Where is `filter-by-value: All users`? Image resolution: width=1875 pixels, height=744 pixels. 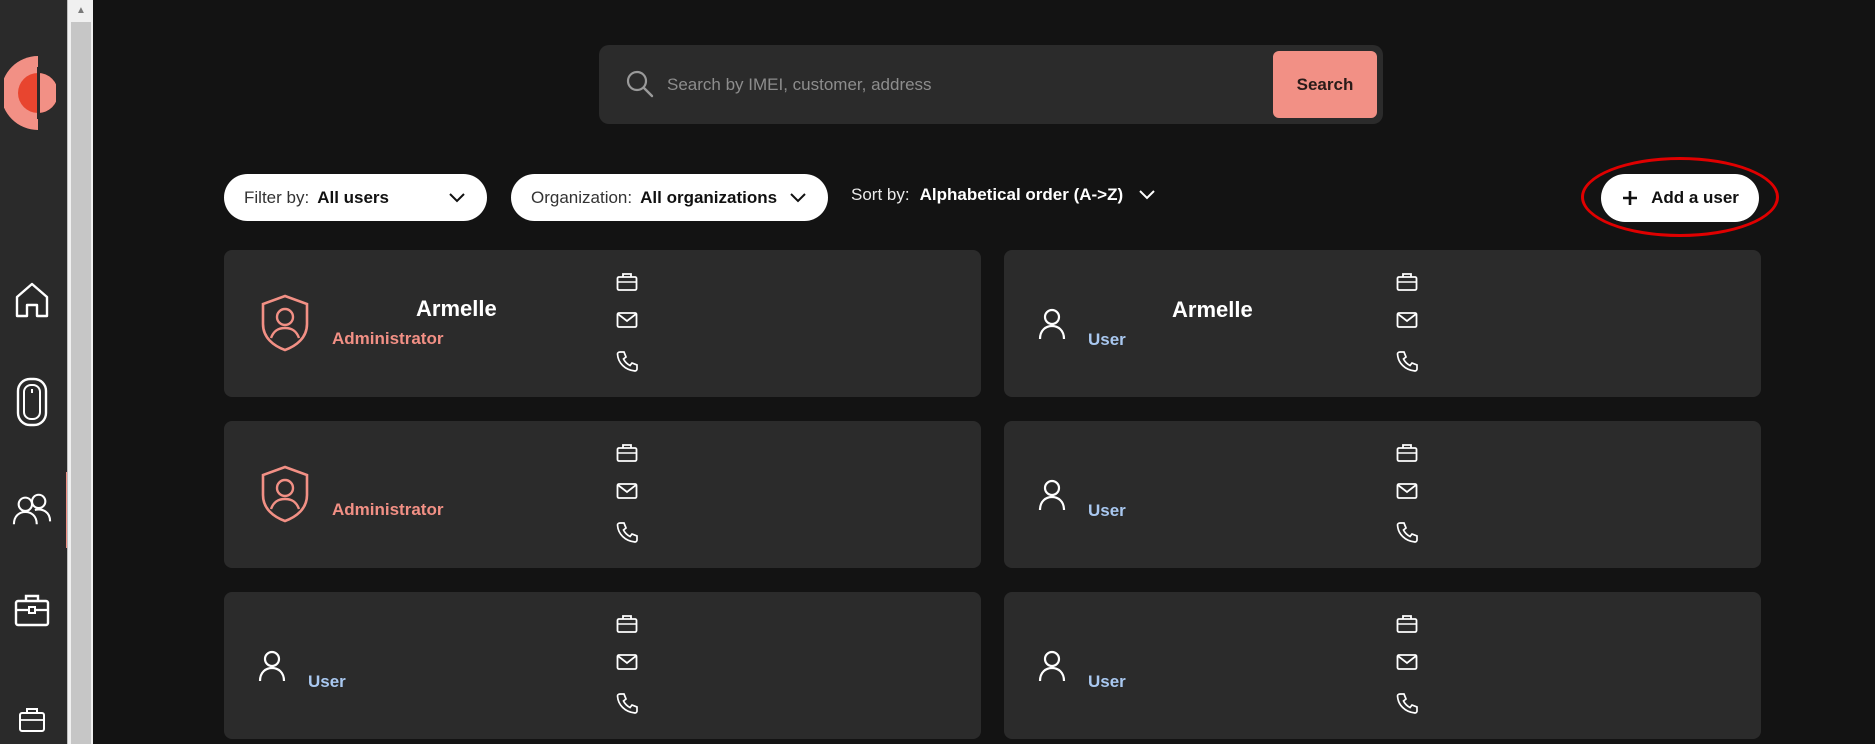
filter-by-value: All users is located at coordinates (353, 197).